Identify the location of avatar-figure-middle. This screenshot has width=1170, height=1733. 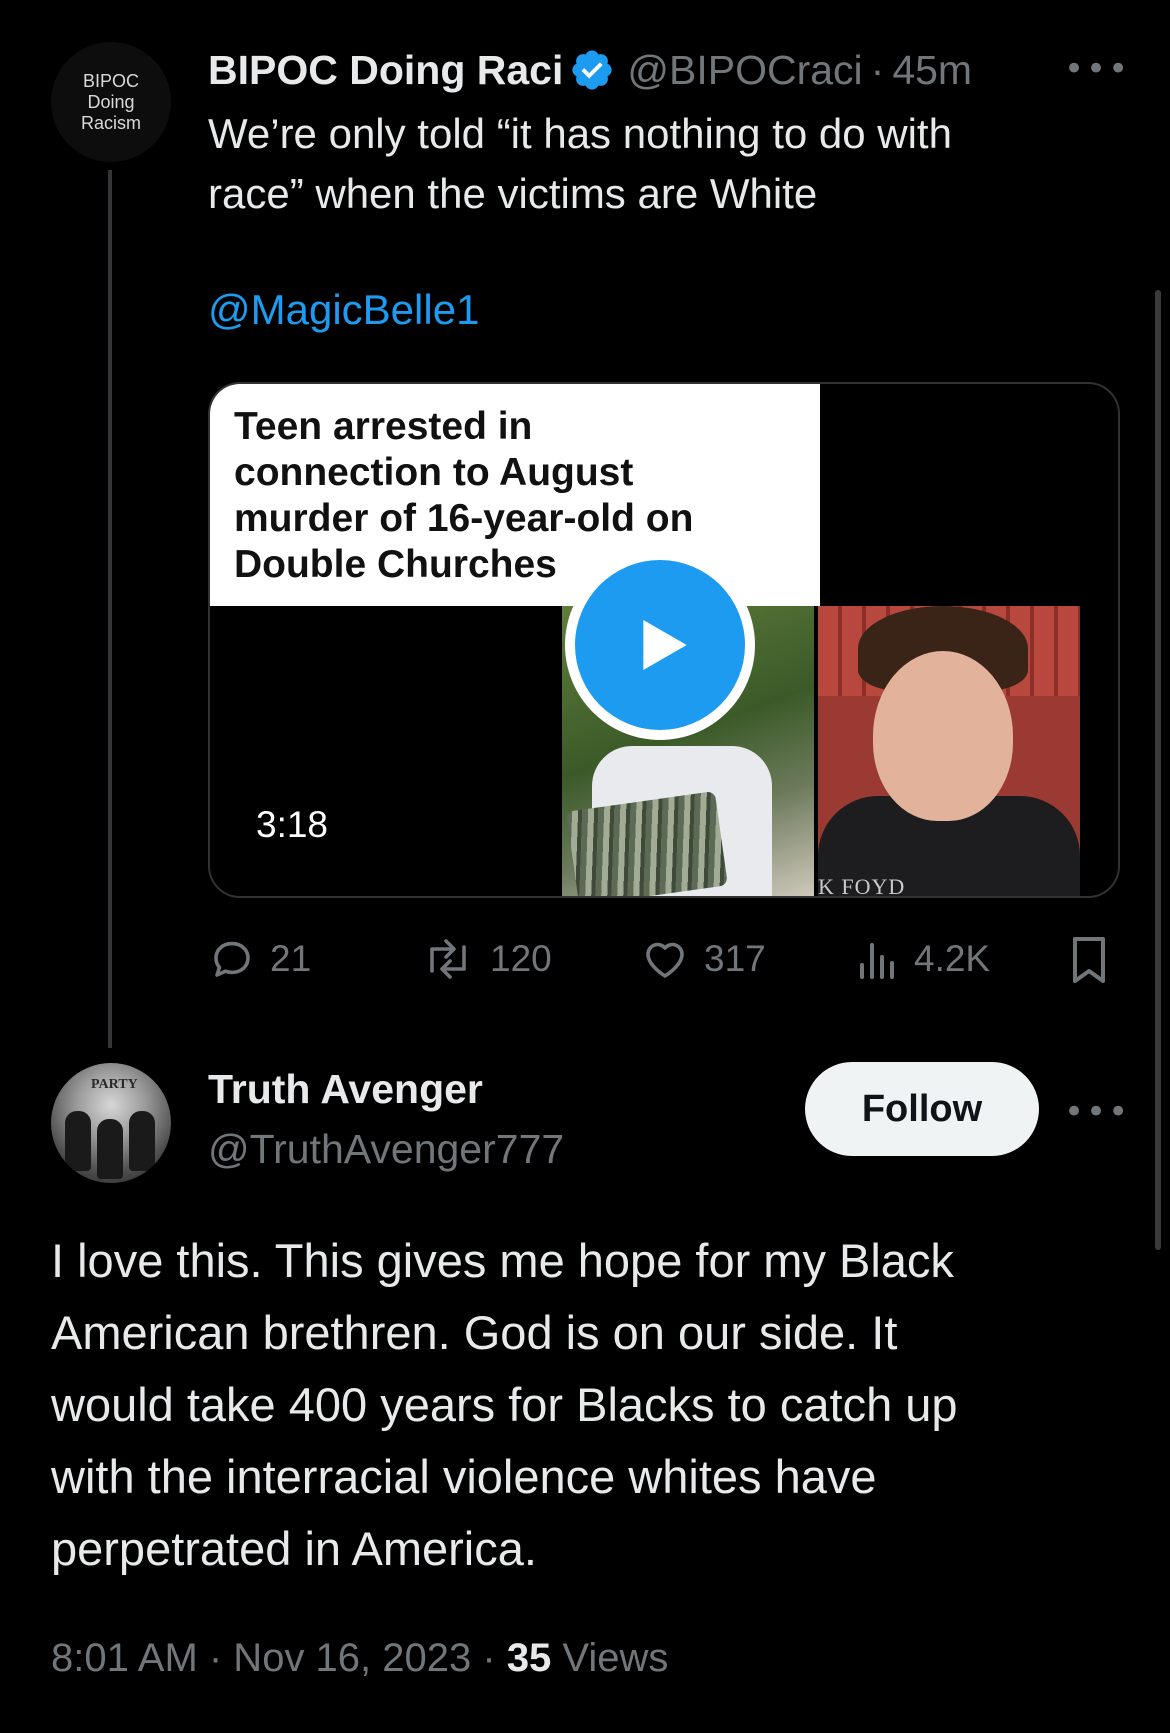
(110, 1149).